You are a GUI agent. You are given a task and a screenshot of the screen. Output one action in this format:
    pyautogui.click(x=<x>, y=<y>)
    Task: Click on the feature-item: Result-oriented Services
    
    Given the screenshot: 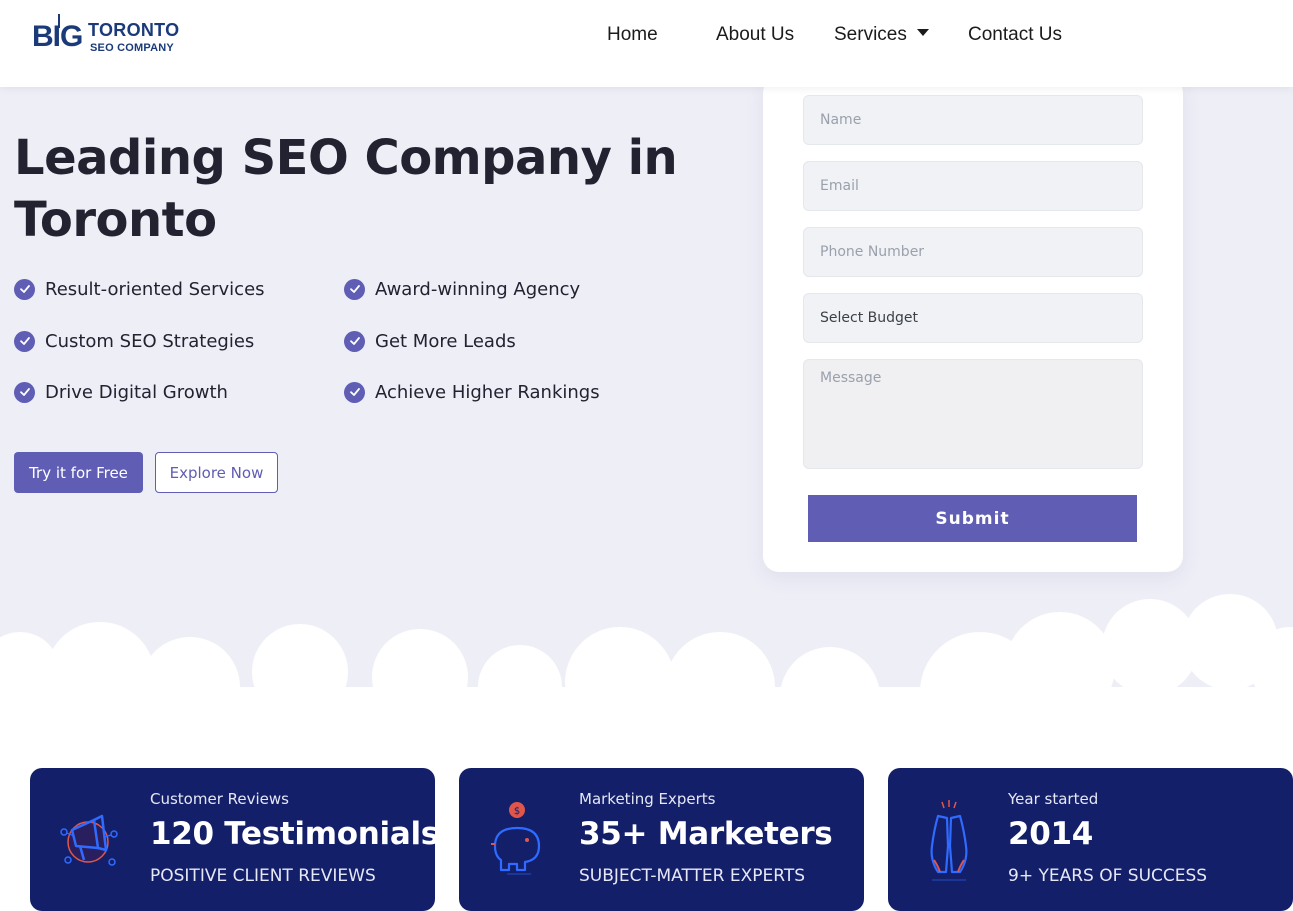 What is the action you would take?
    pyautogui.click(x=139, y=289)
    